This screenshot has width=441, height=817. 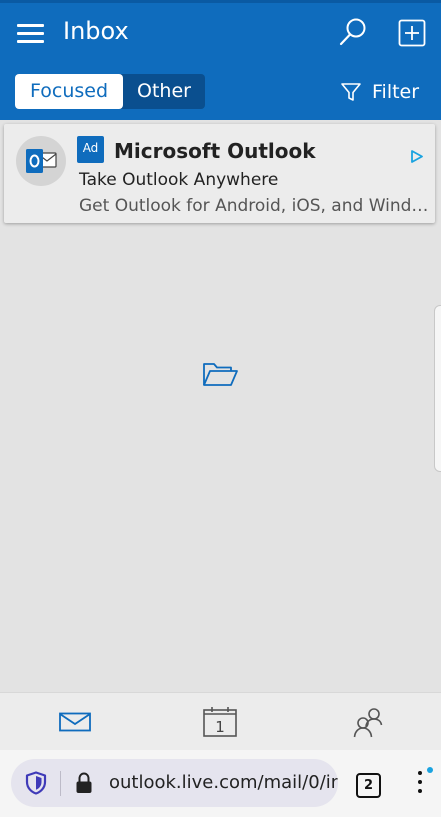 What do you see at coordinates (351, 92) in the screenshot?
I see `filter-icon` at bounding box center [351, 92].